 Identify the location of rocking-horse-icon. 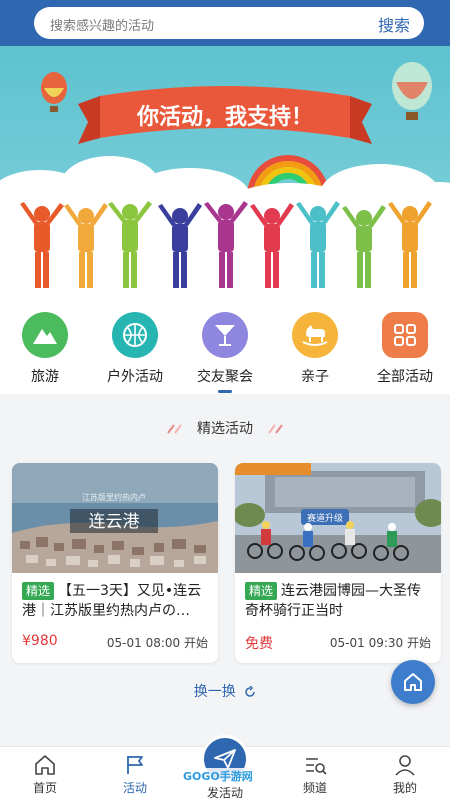
(315, 335).